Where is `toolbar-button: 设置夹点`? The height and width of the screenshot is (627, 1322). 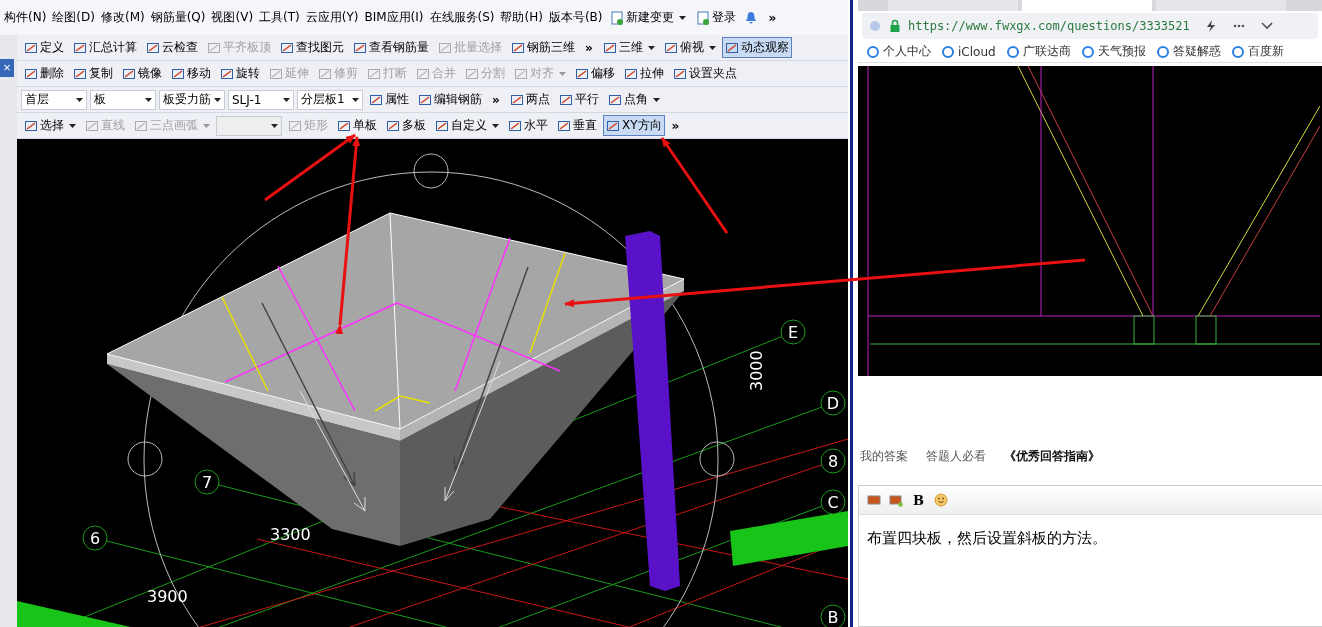 toolbar-button: 设置夹点 is located at coordinates (705, 73).